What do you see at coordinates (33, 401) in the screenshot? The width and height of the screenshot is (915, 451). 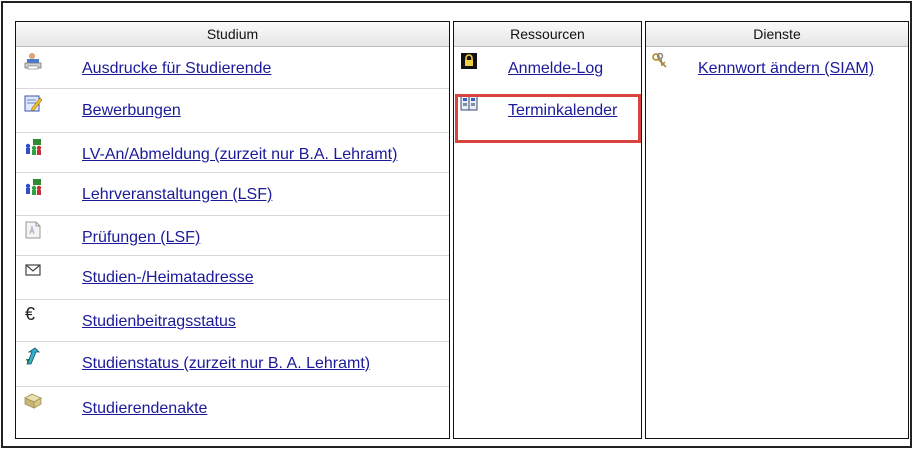 I see `file-folder-icon` at bounding box center [33, 401].